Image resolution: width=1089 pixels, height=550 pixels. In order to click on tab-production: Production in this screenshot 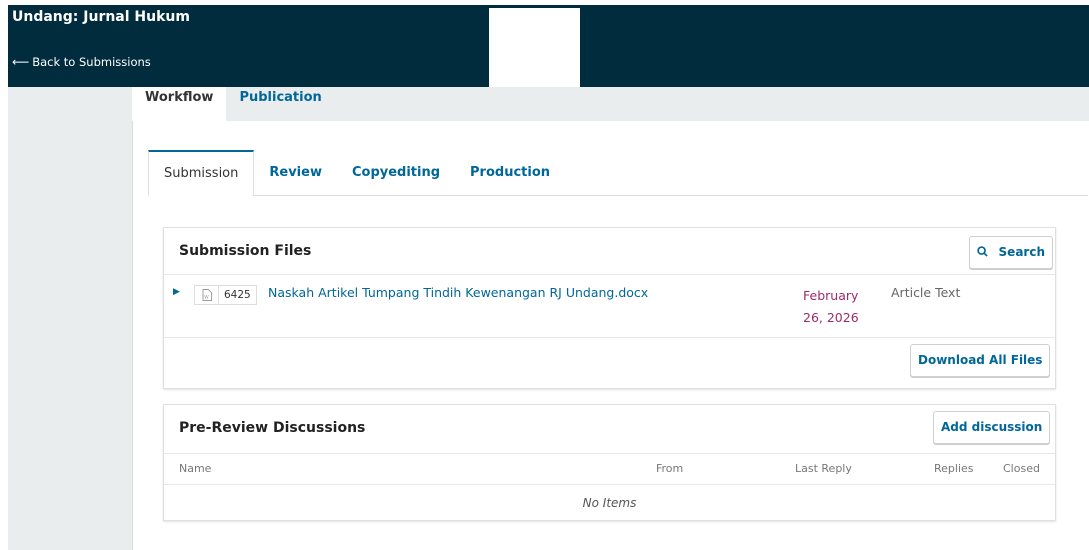, I will do `click(510, 173)`.